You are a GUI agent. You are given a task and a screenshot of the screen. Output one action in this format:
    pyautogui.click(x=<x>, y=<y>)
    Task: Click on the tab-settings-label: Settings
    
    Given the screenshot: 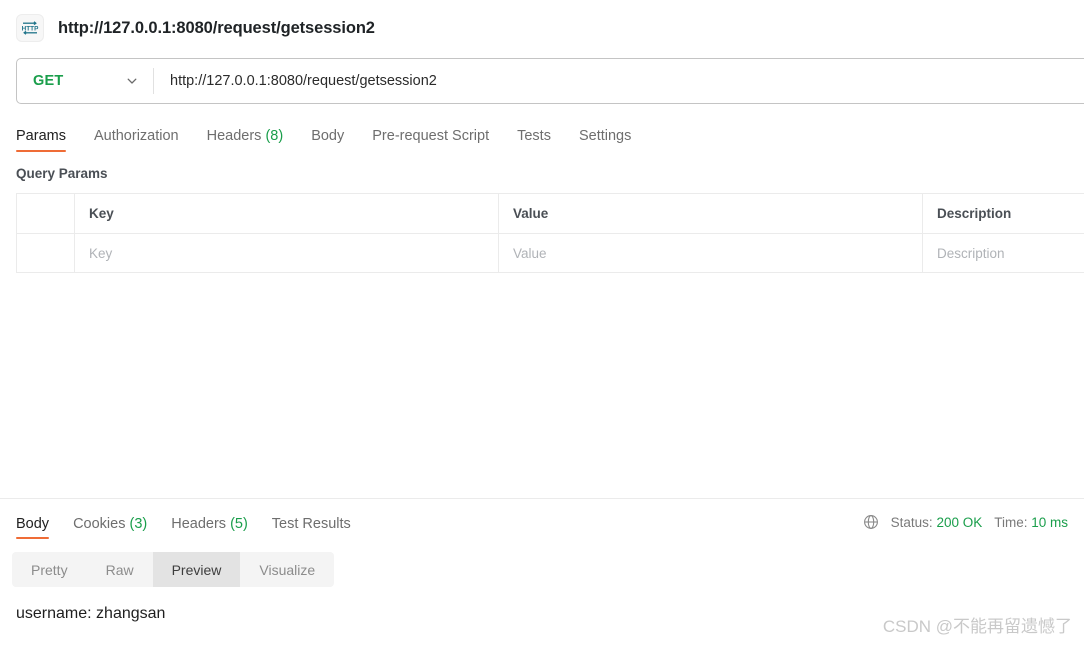 What is the action you would take?
    pyautogui.click(x=605, y=135)
    